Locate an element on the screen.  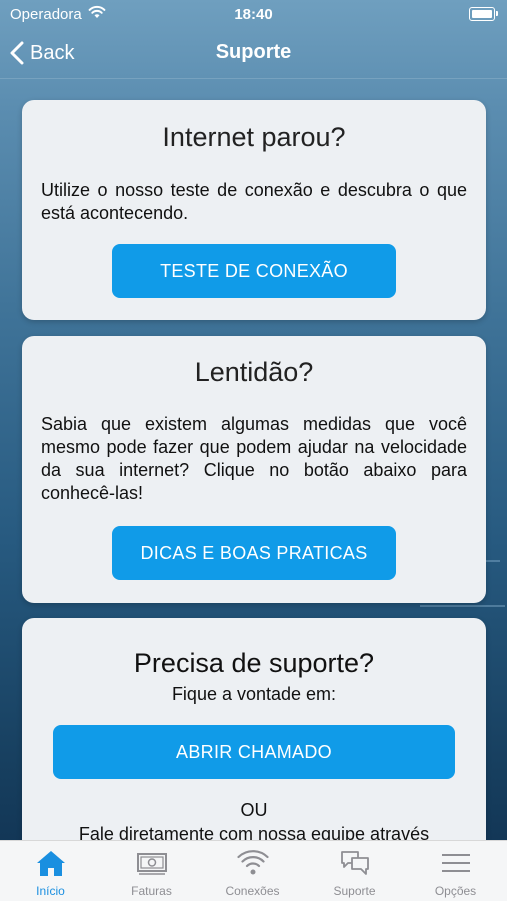
tab-faturas: Faturas is located at coordinates (151, 871).